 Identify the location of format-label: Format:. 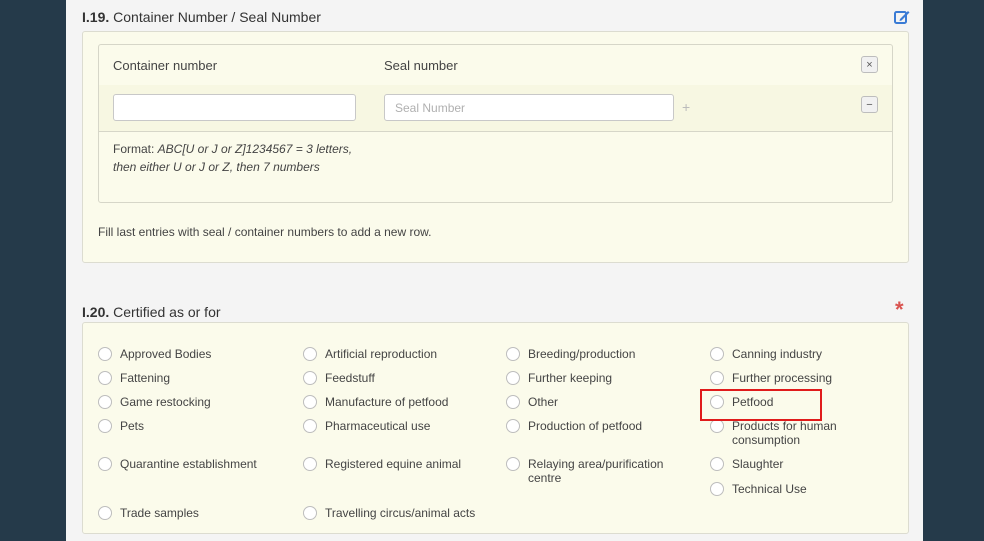
(135, 149).